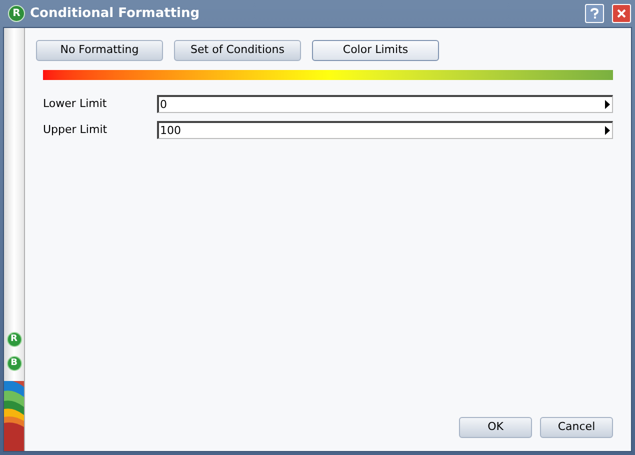 This screenshot has height=455, width=635. Describe the element at coordinates (75, 104) in the screenshot. I see `field-label: Lower Limit` at that location.